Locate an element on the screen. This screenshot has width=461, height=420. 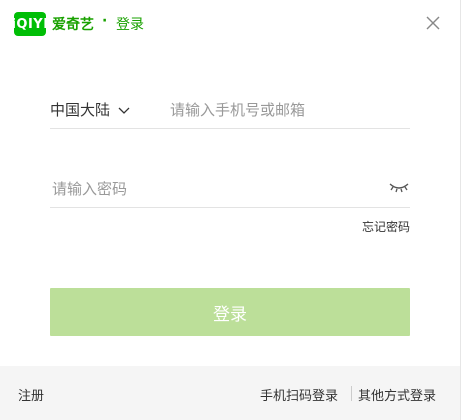
dialog-footer: 注册 手机扫码登录 其他方式登录 is located at coordinates (230, 393).